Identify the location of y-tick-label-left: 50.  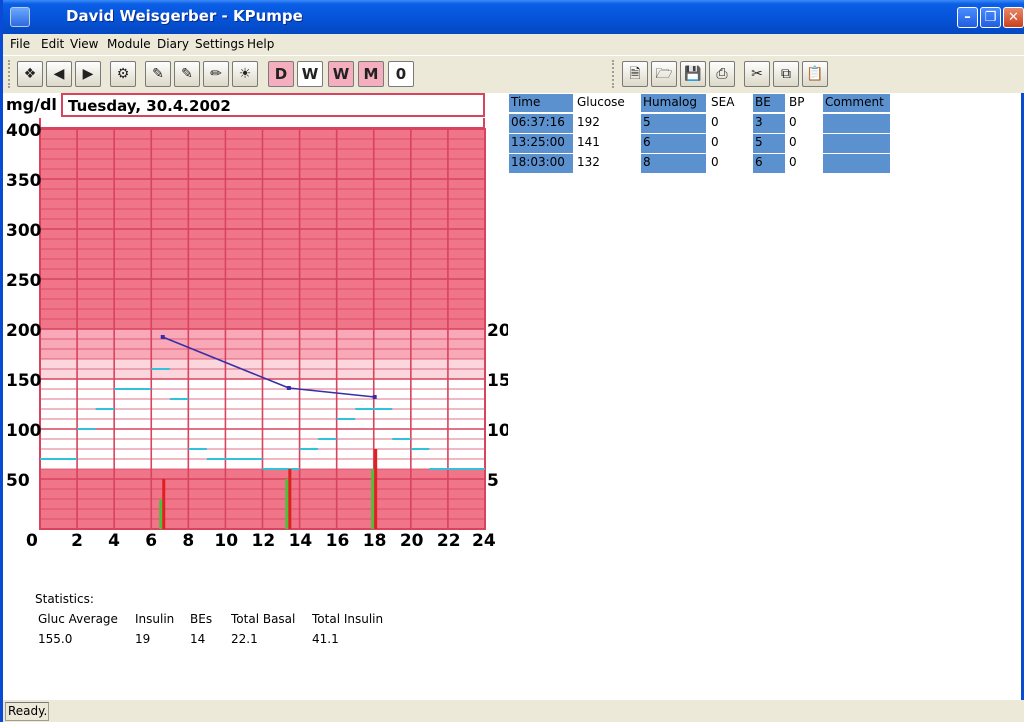
(18, 481).